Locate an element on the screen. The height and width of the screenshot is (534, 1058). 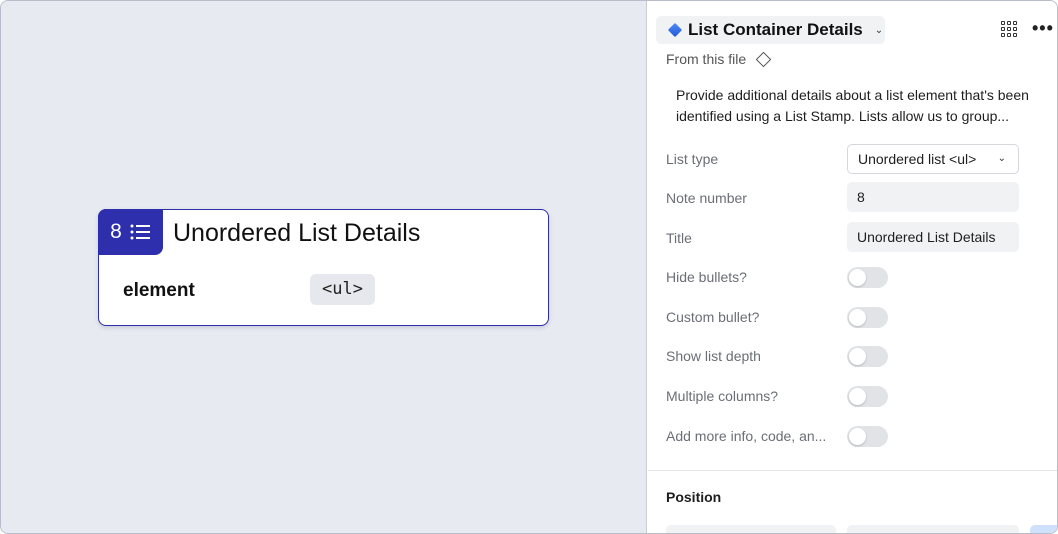
grid-icon is located at coordinates (1009, 29).